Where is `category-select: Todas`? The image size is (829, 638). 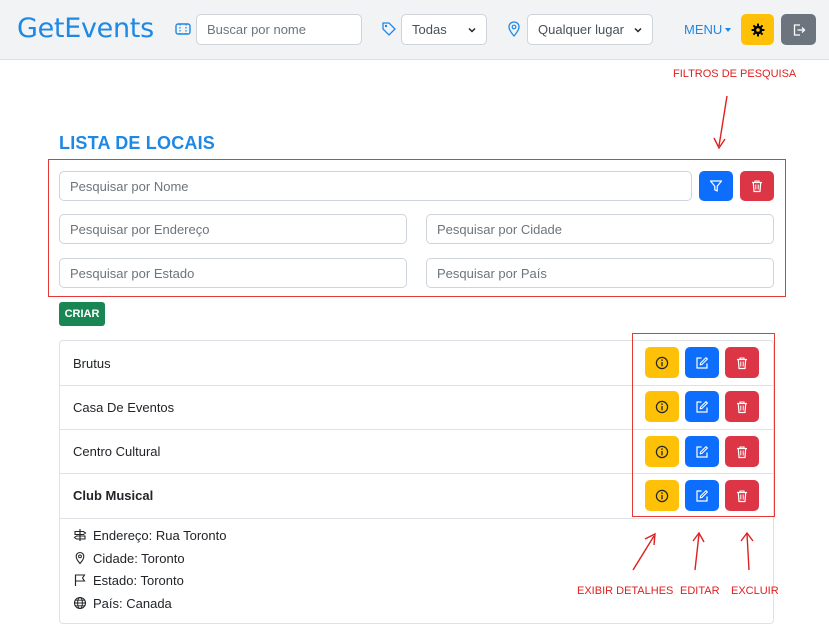 category-select: Todas is located at coordinates (444, 29).